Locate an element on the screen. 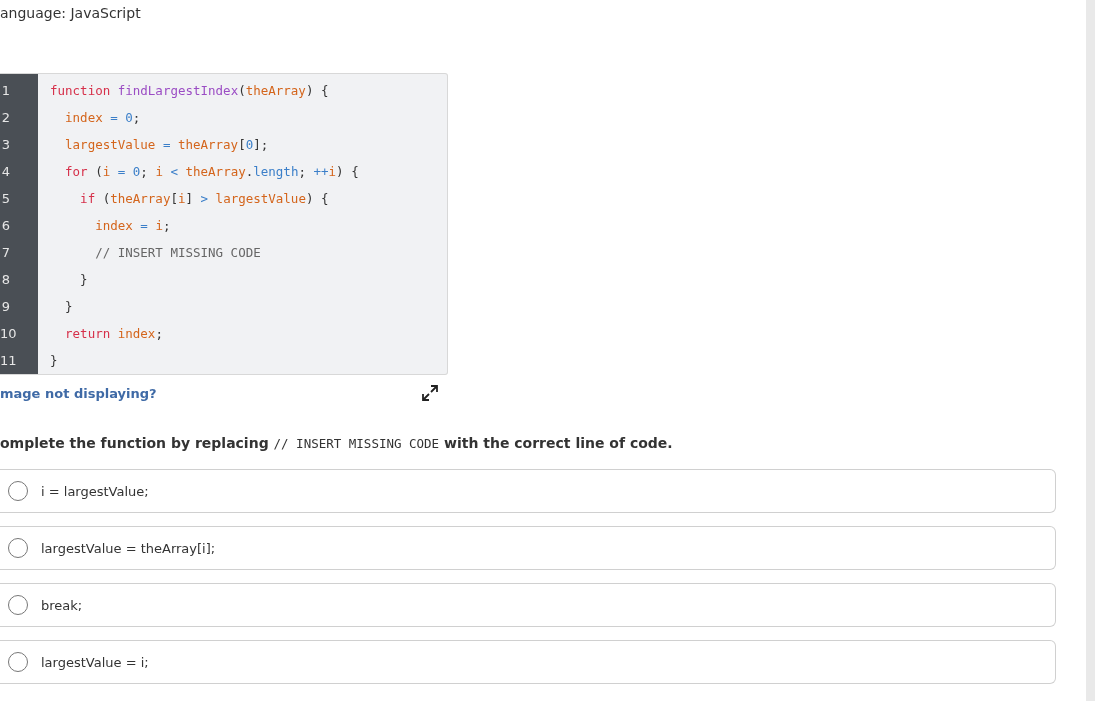 The image size is (1095, 701). code-line: // INSERT MISSING CODE is located at coordinates (178, 253).